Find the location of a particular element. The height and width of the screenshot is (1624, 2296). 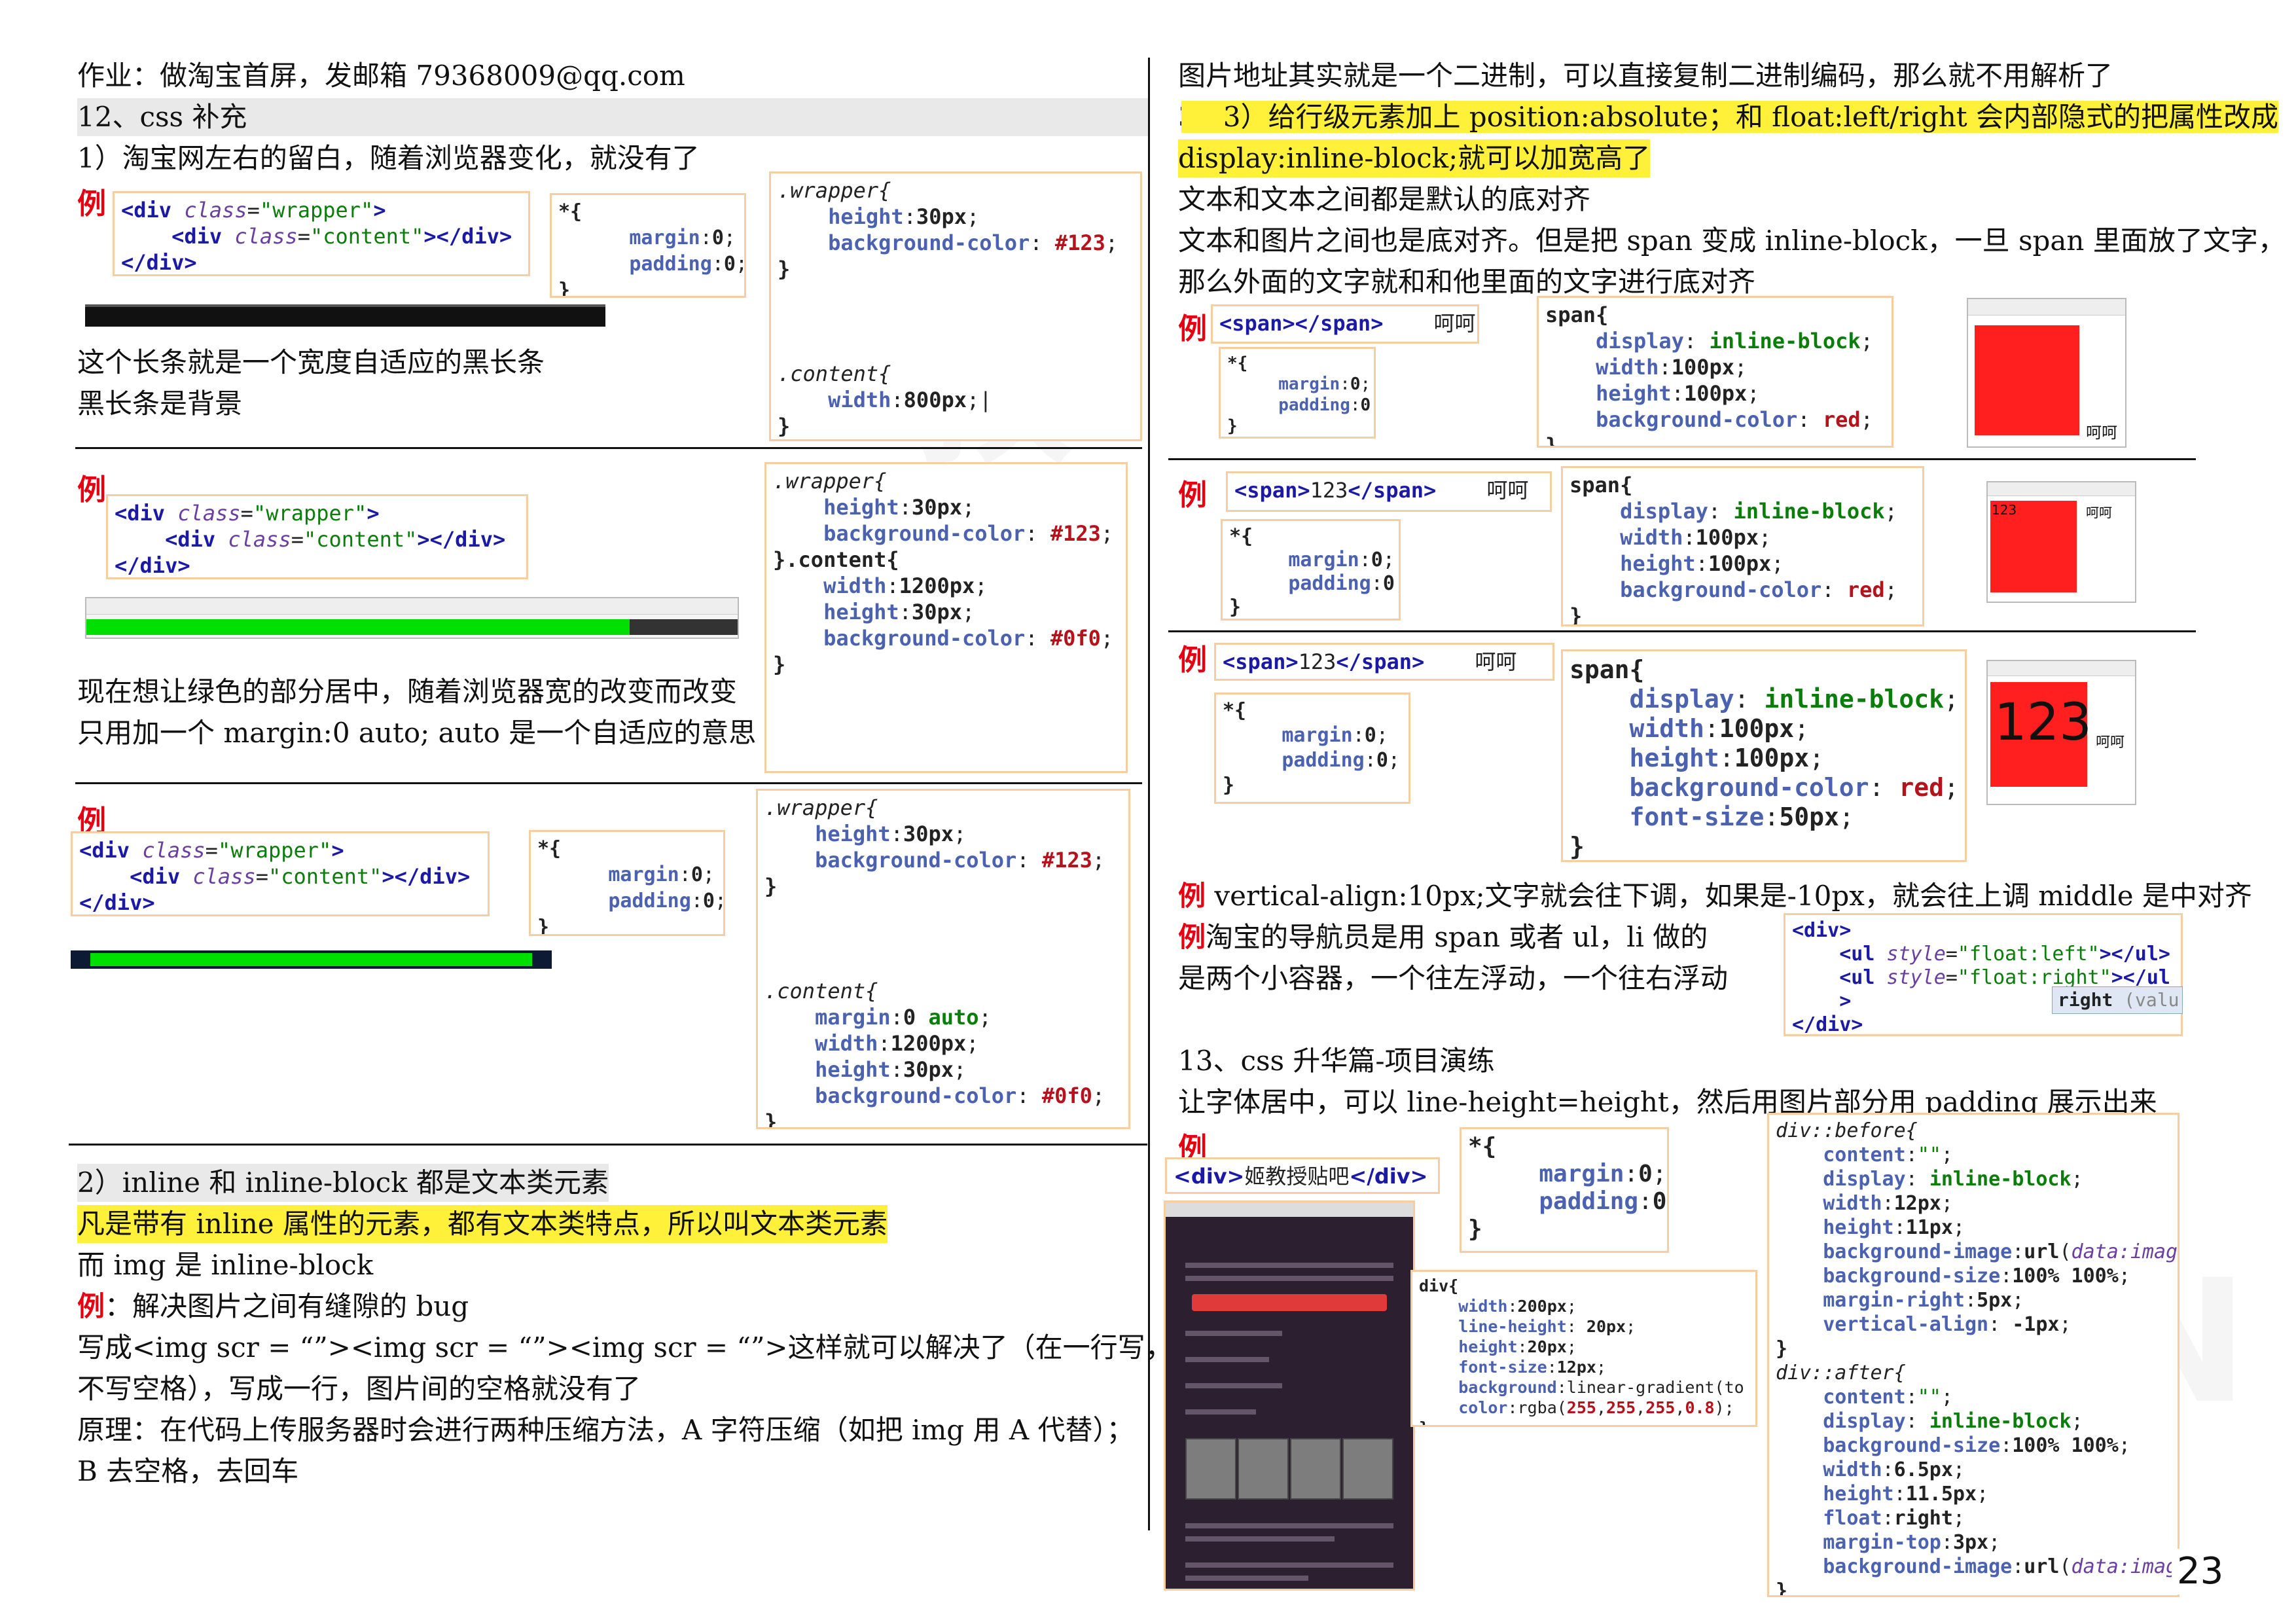

section-2-title: 2）inline 和 inline-block 都是文本类元素 is located at coordinates (343, 1183).